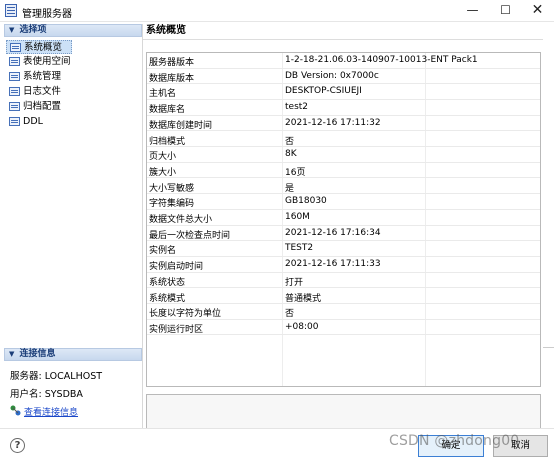 The image size is (554, 461). I want to click on table-row: 簇大小 16页, so click(343, 171).